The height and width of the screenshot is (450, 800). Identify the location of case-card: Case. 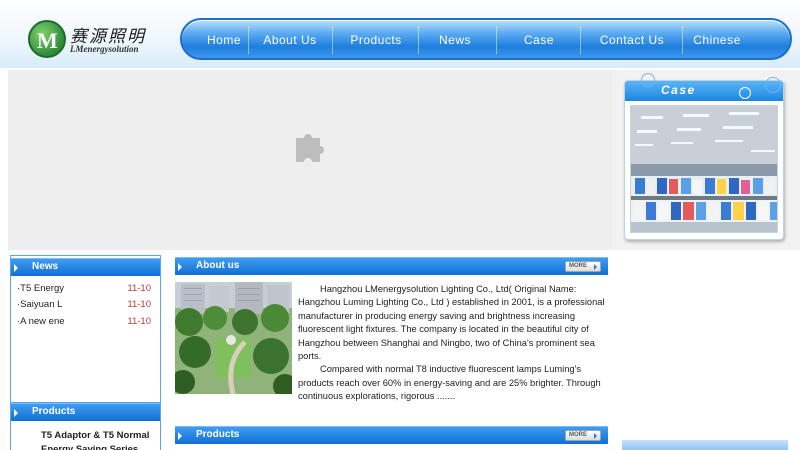
(704, 156).